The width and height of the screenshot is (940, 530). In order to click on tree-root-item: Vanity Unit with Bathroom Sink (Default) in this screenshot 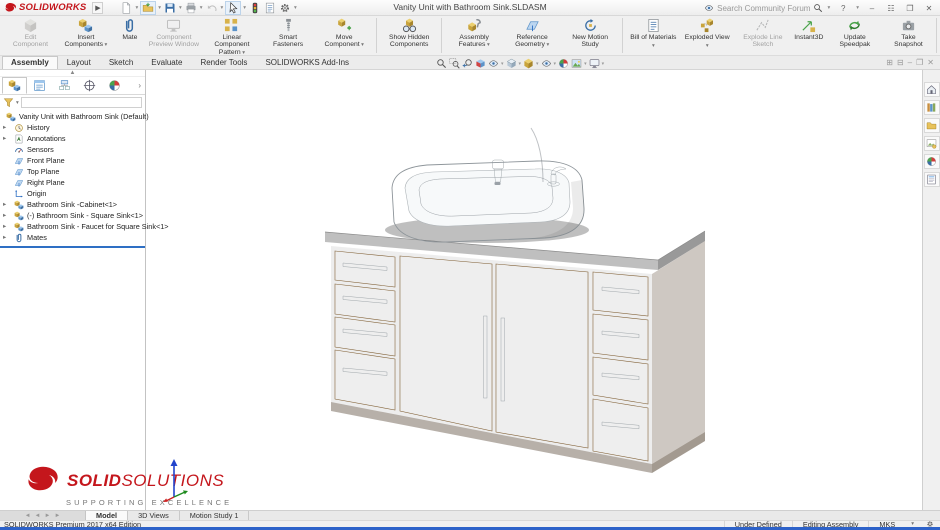, I will do `click(74, 116)`.